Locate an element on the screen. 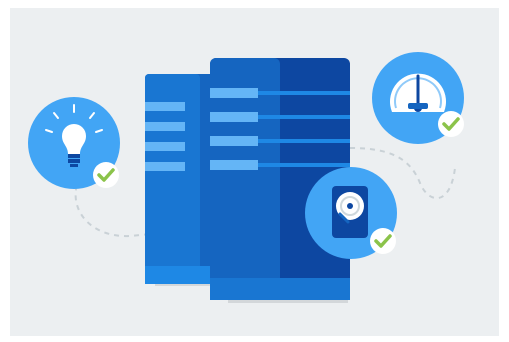 Image resolution: width=509 pixels, height=342 pixels. hard-drive-badge is located at coordinates (351, 213).